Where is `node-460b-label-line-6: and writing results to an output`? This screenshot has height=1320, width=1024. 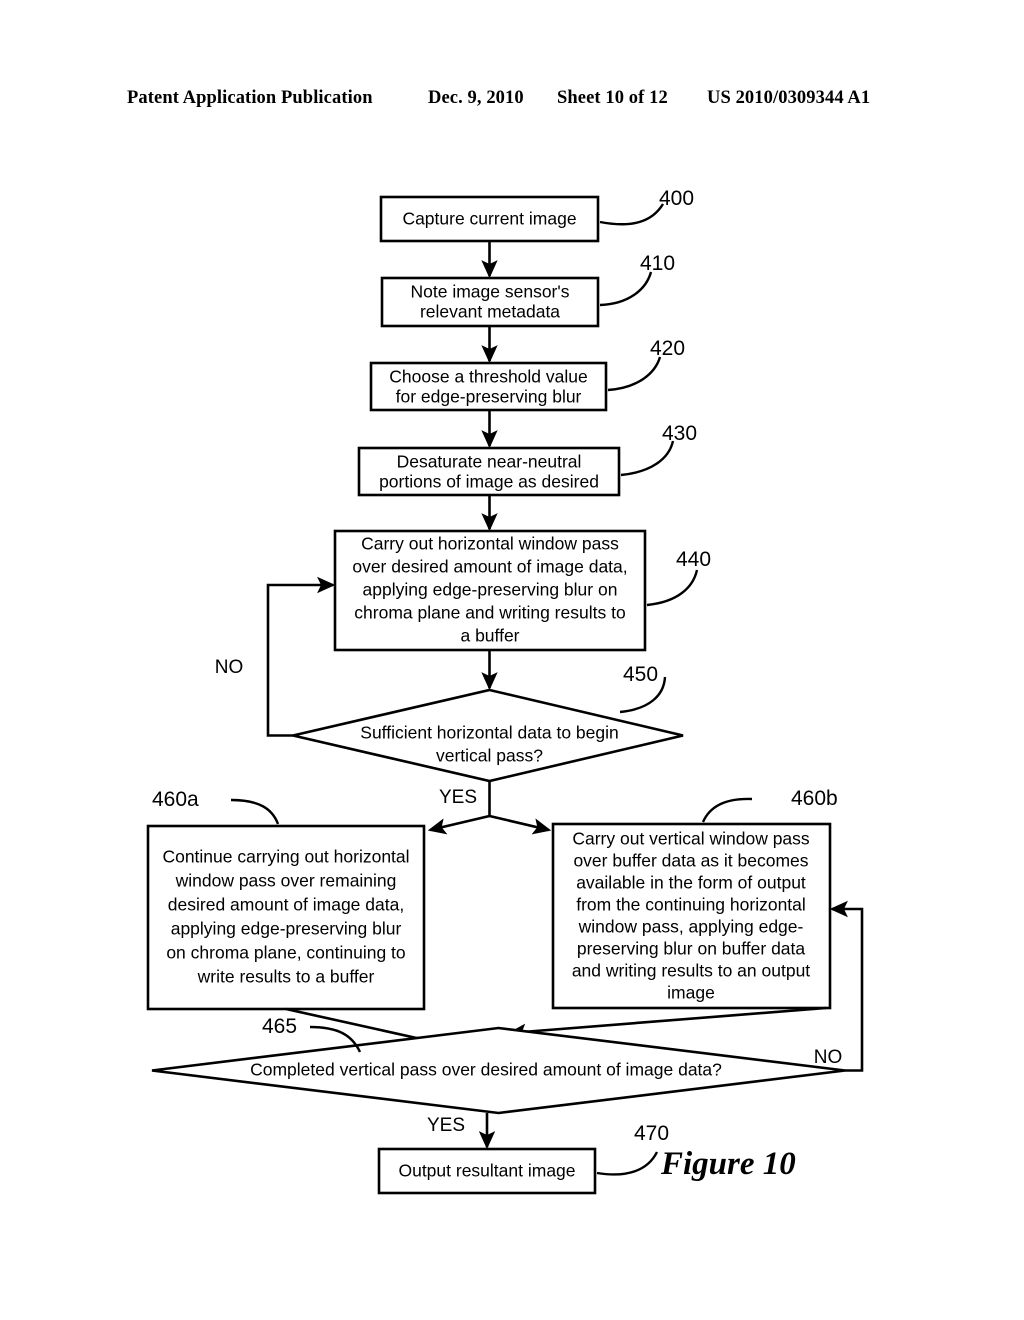
node-460b-label-line-6: and writing results to an output is located at coordinates (691, 971).